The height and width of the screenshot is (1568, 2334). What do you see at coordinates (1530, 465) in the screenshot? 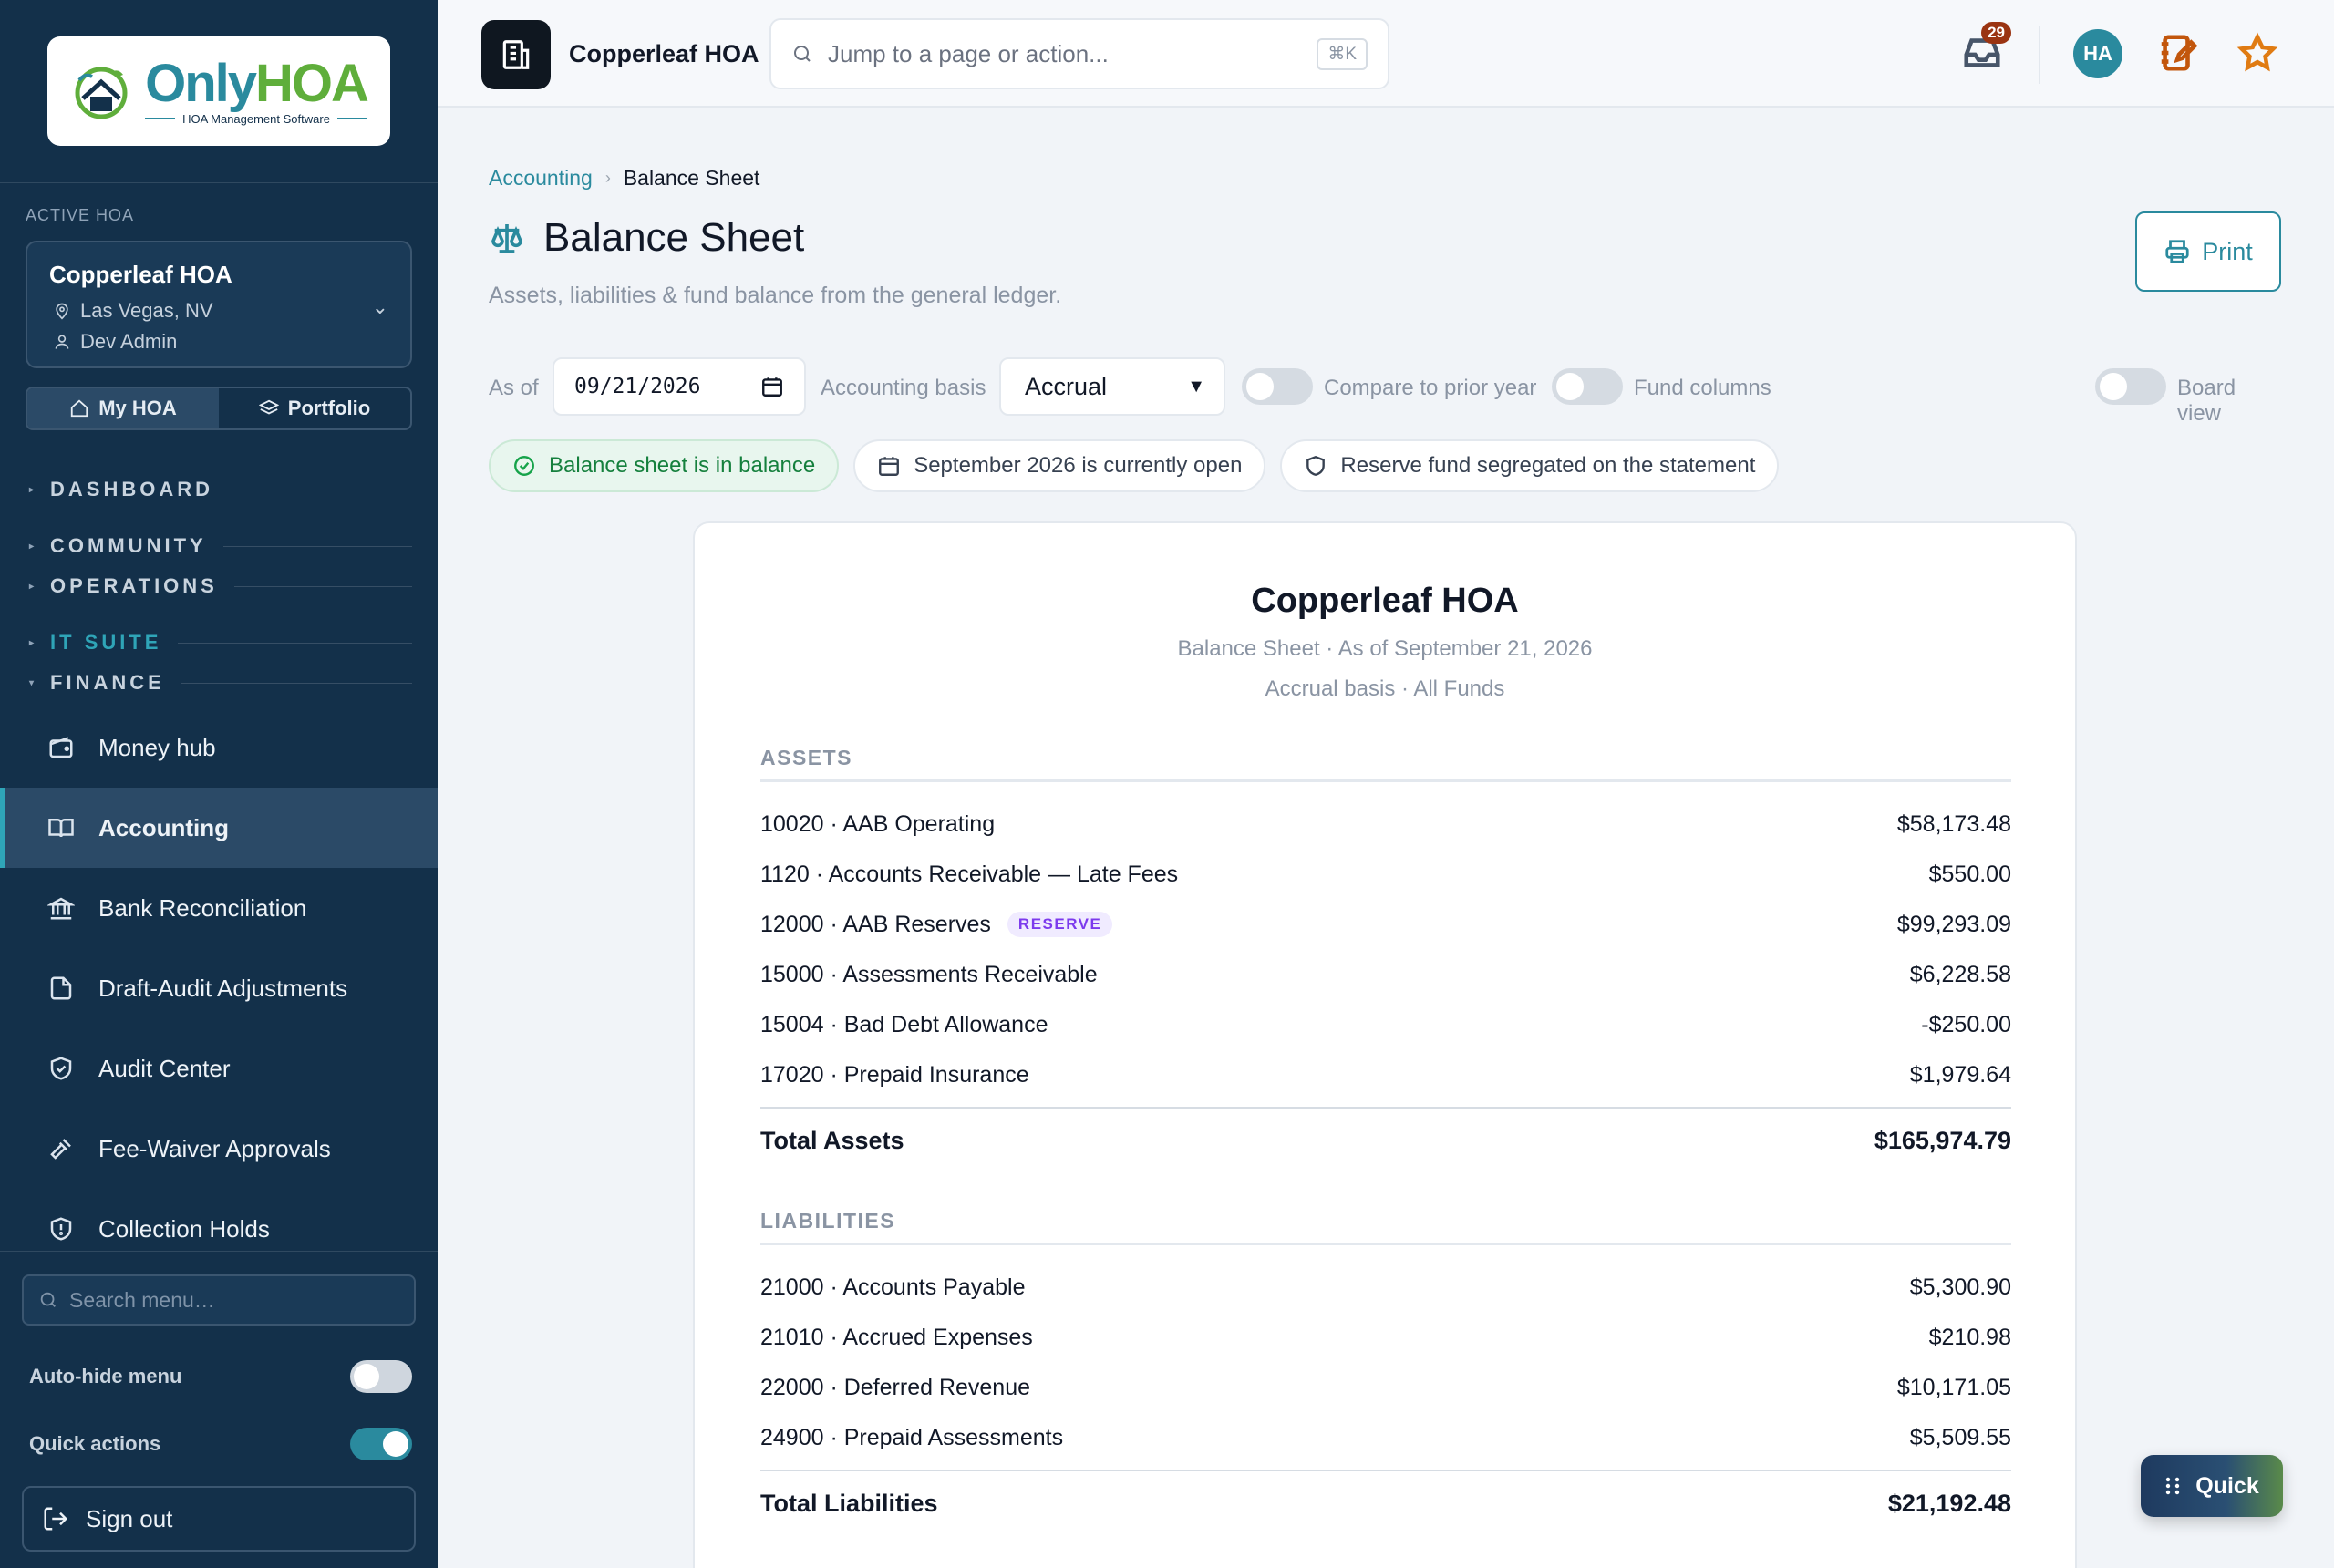
I see `status-badge-reserve: Reserve fund segregated on the statement` at bounding box center [1530, 465].